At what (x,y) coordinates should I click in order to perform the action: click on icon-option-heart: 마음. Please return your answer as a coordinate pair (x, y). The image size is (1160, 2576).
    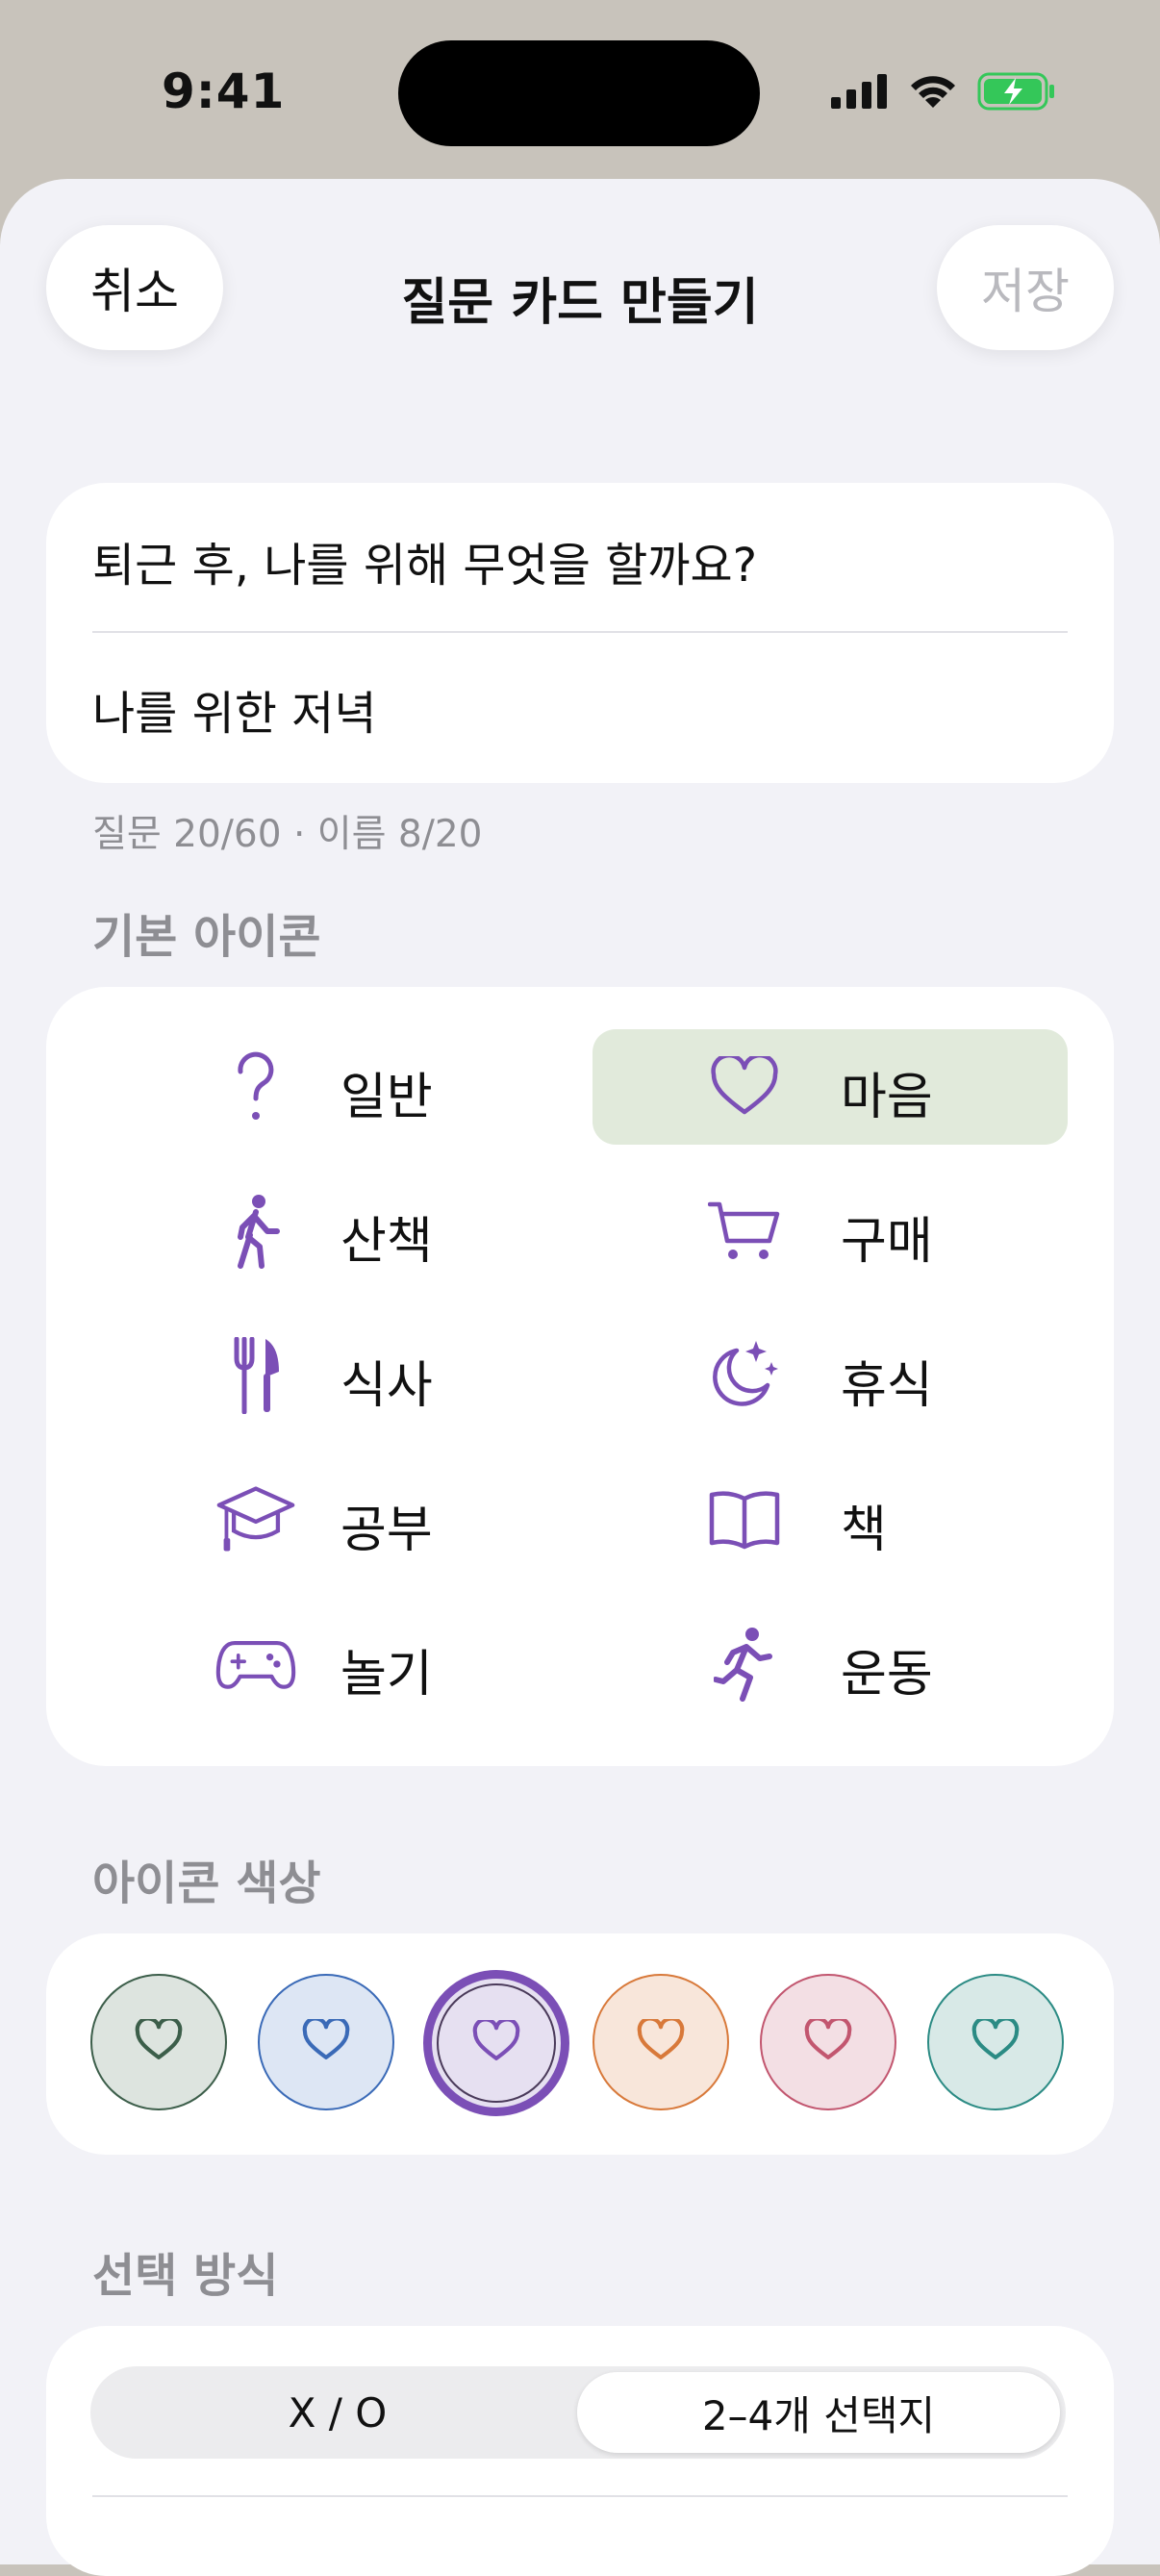
    Looking at the image, I should click on (830, 1087).